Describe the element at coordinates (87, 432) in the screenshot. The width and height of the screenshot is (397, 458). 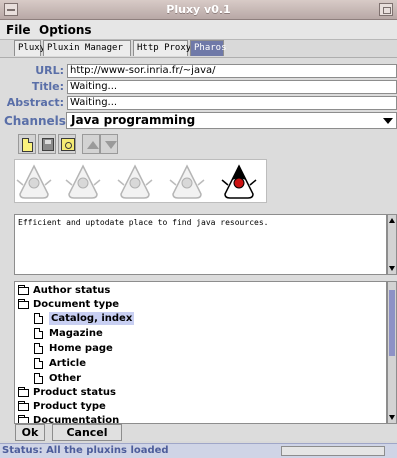
I see `cancel-button: Cancel` at that location.